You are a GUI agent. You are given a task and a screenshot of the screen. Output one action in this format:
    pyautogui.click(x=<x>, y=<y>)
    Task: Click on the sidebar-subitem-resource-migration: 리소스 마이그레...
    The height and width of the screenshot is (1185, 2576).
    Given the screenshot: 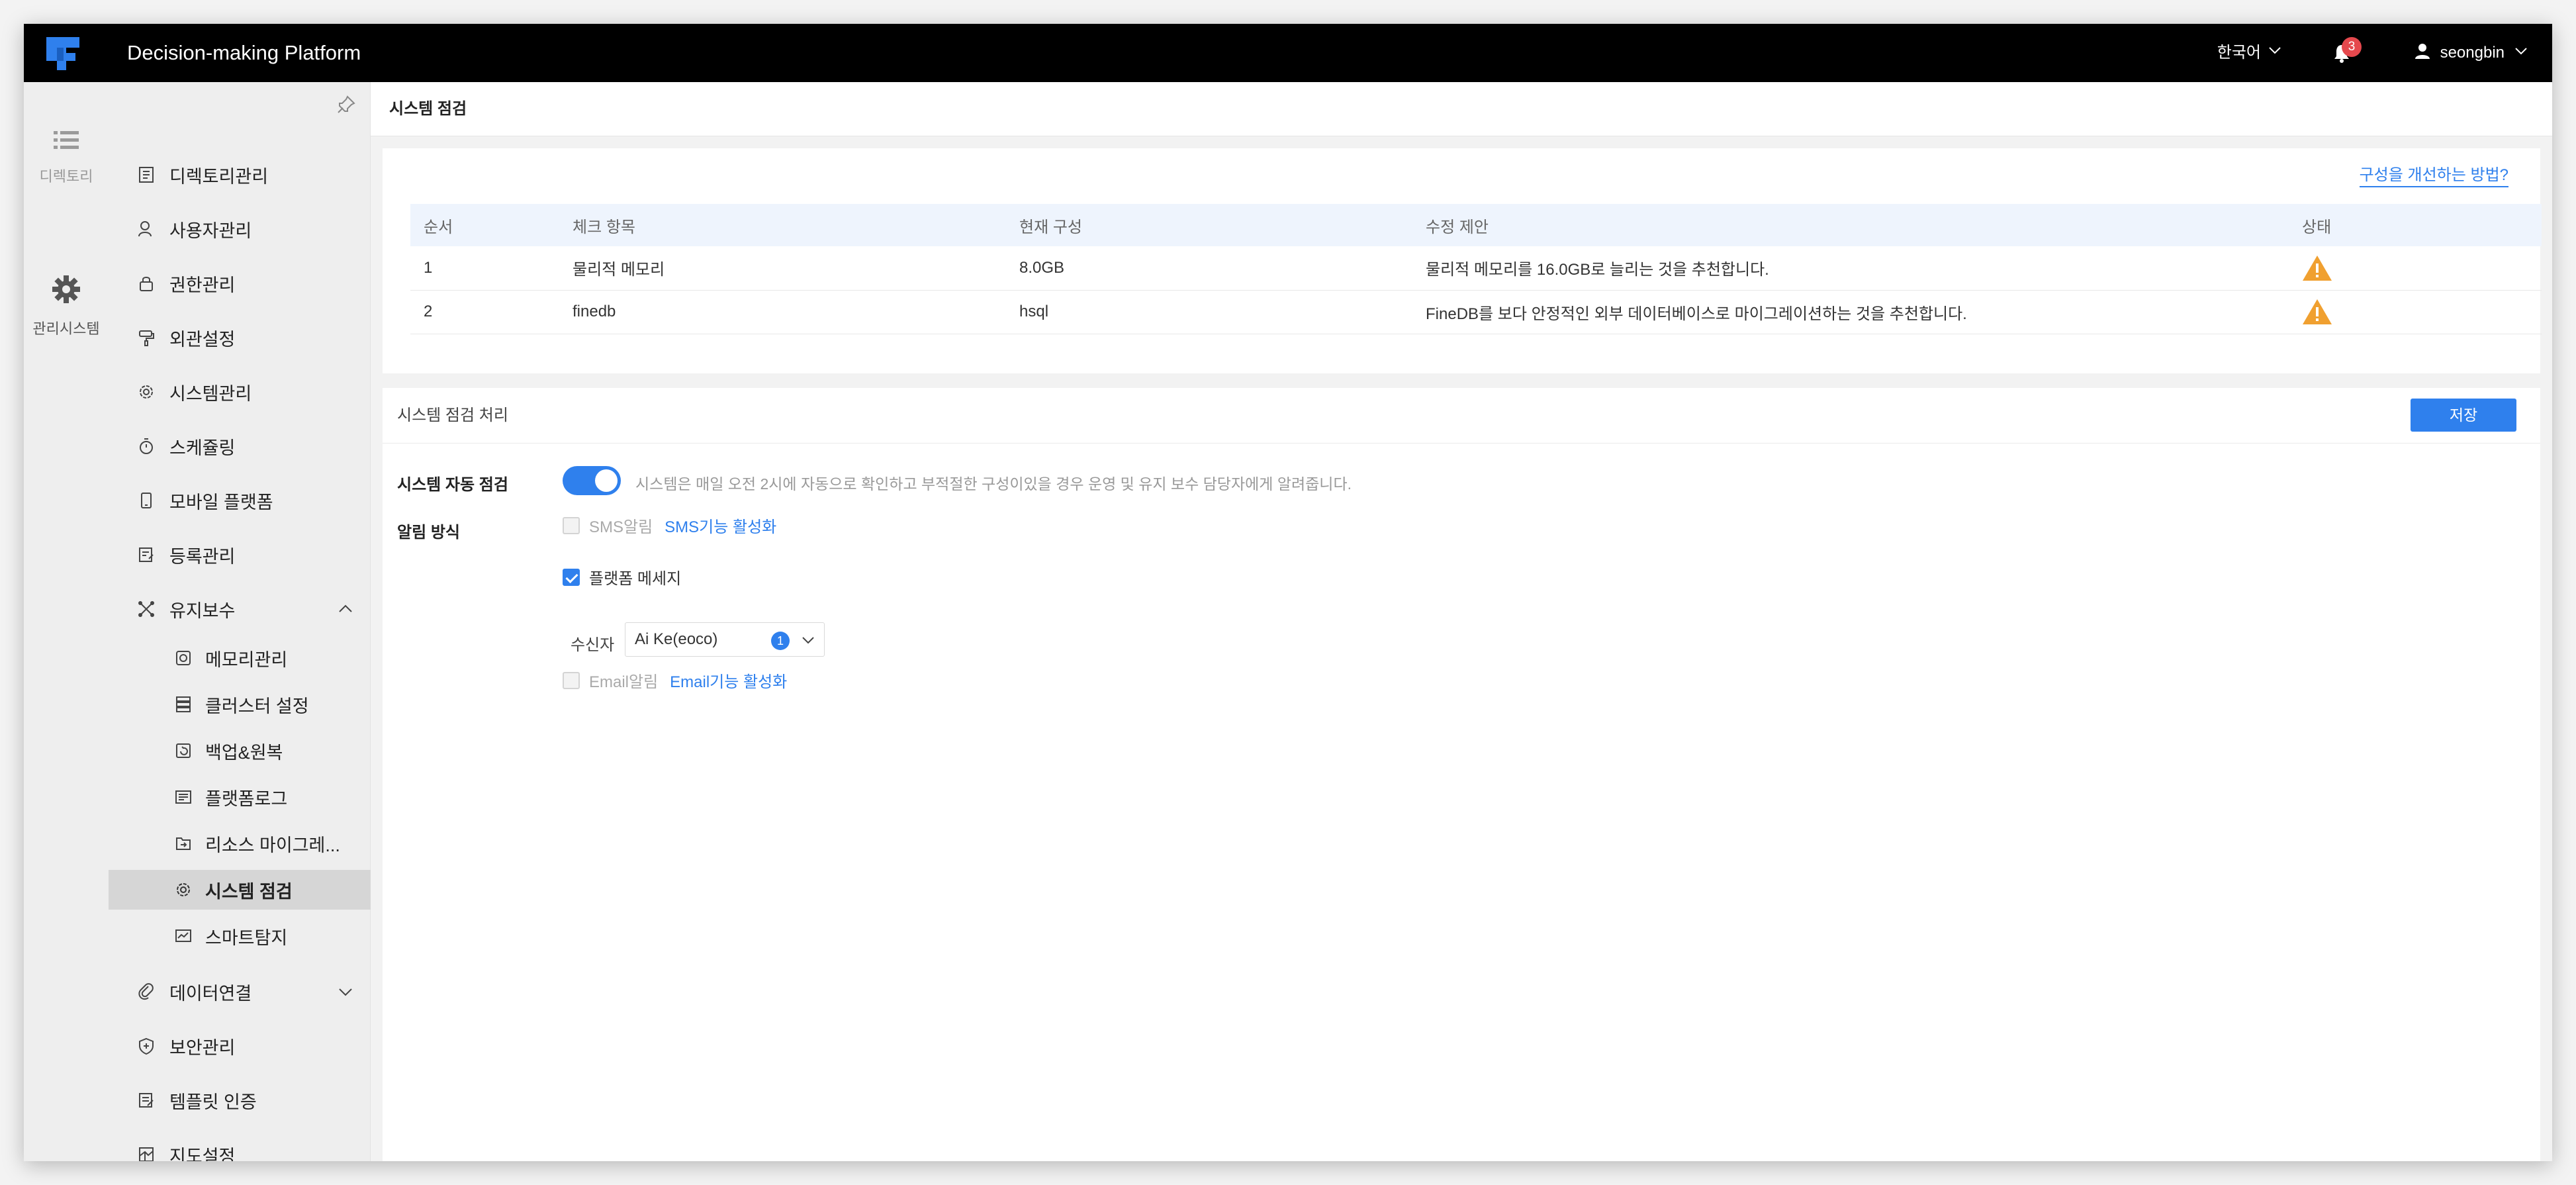 What is the action you would take?
    pyautogui.click(x=240, y=843)
    